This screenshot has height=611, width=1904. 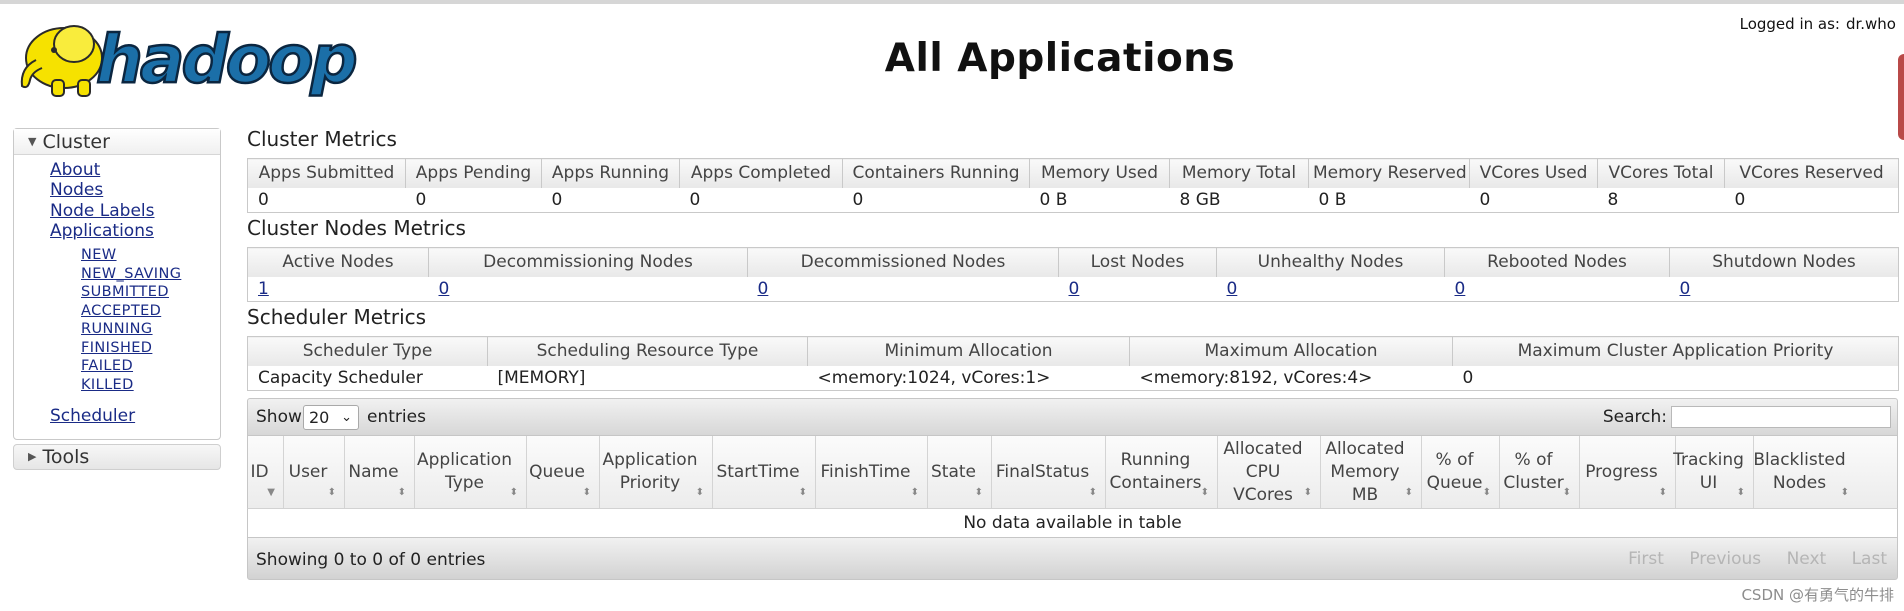 I want to click on column-label: Queue, so click(x=557, y=471).